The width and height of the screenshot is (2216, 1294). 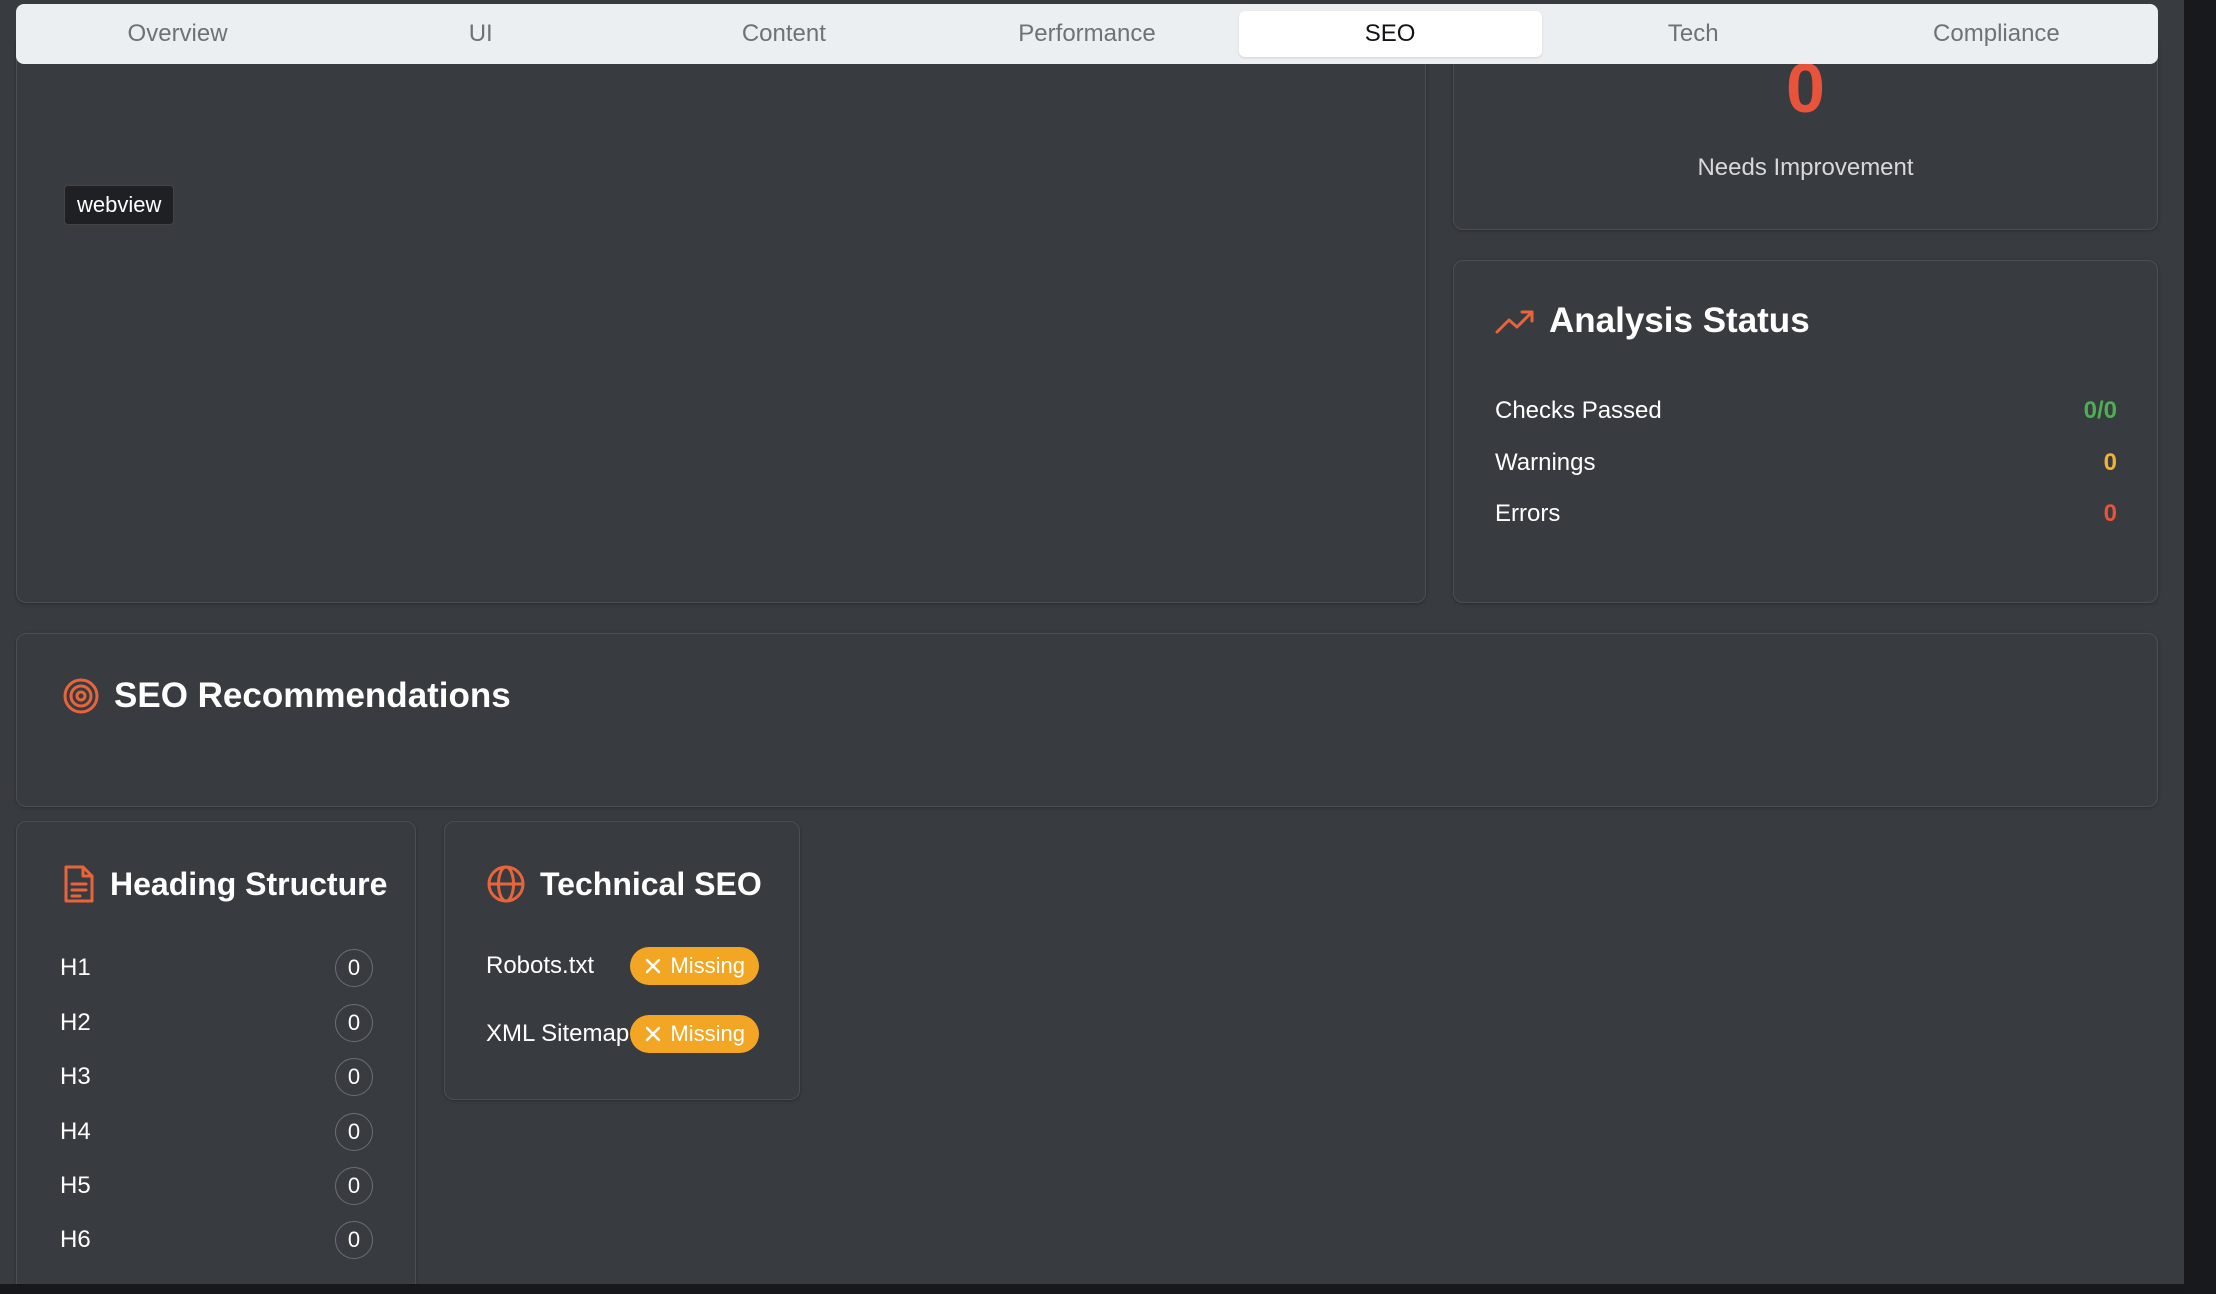 What do you see at coordinates (1693, 34) in the screenshot?
I see `tab-tech: Tech` at bounding box center [1693, 34].